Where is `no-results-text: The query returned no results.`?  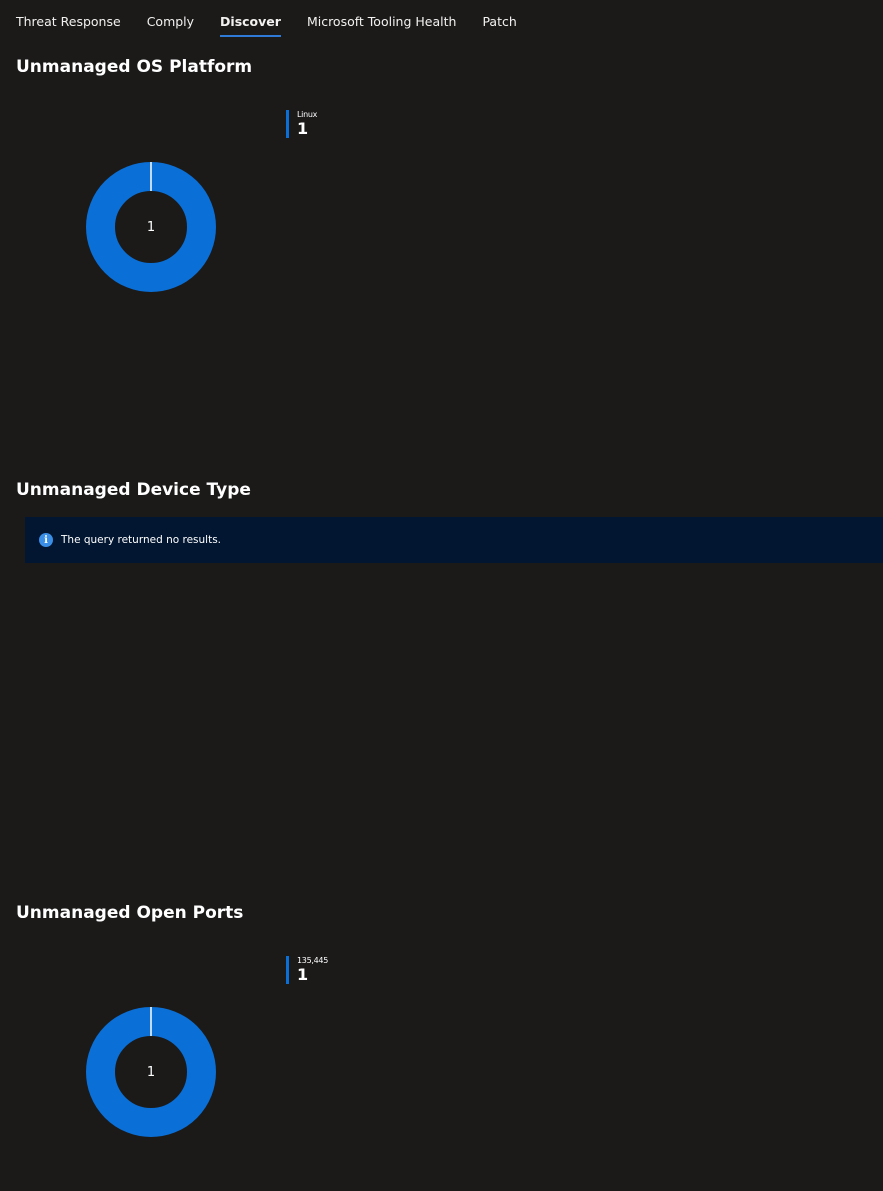 no-results-text: The query returned no results. is located at coordinates (141, 540).